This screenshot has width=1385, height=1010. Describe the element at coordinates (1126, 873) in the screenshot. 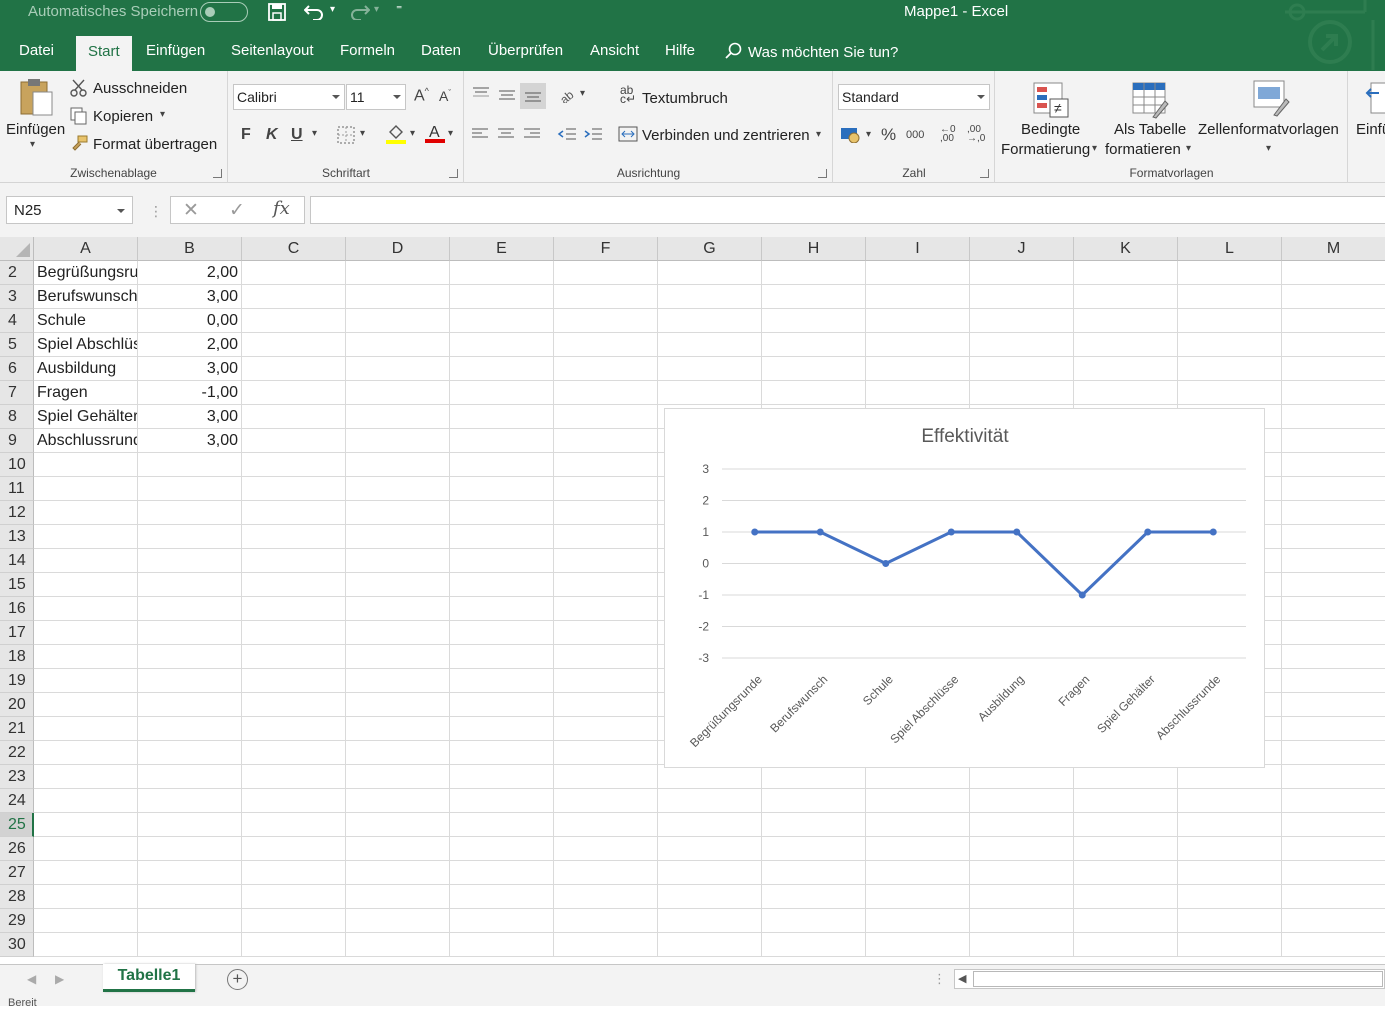

I see `cell-k27` at that location.